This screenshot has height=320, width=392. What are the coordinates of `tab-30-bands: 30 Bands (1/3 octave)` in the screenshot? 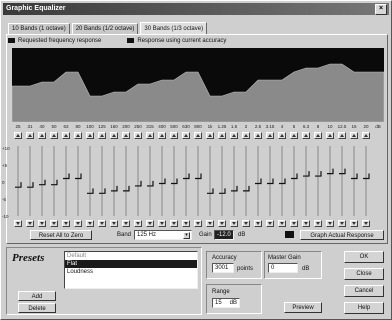 It's located at (174, 28).